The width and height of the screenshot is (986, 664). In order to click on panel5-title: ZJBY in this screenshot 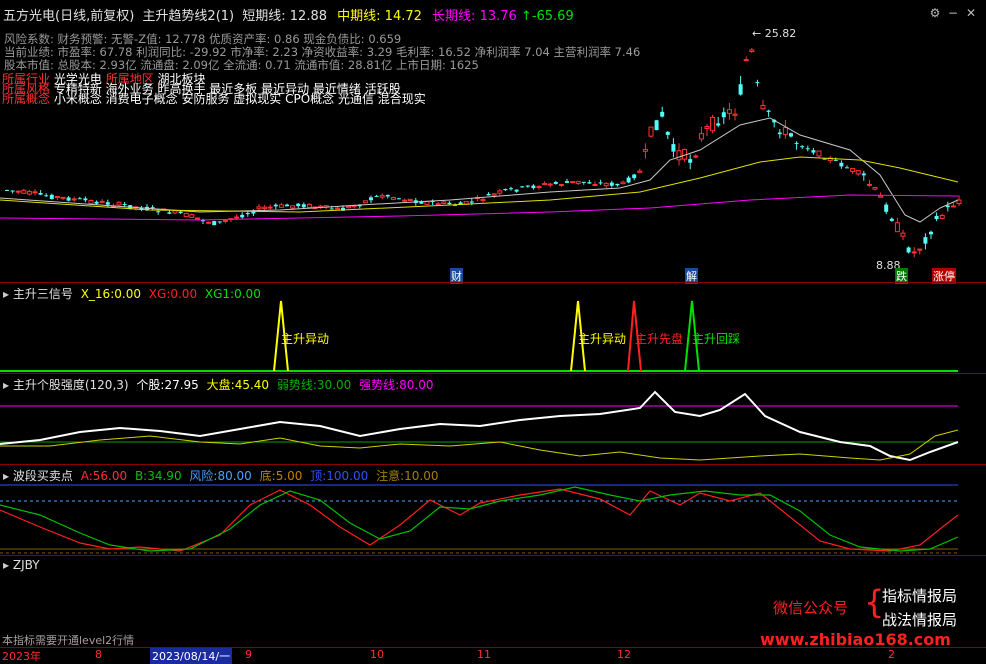, I will do `click(26, 565)`.